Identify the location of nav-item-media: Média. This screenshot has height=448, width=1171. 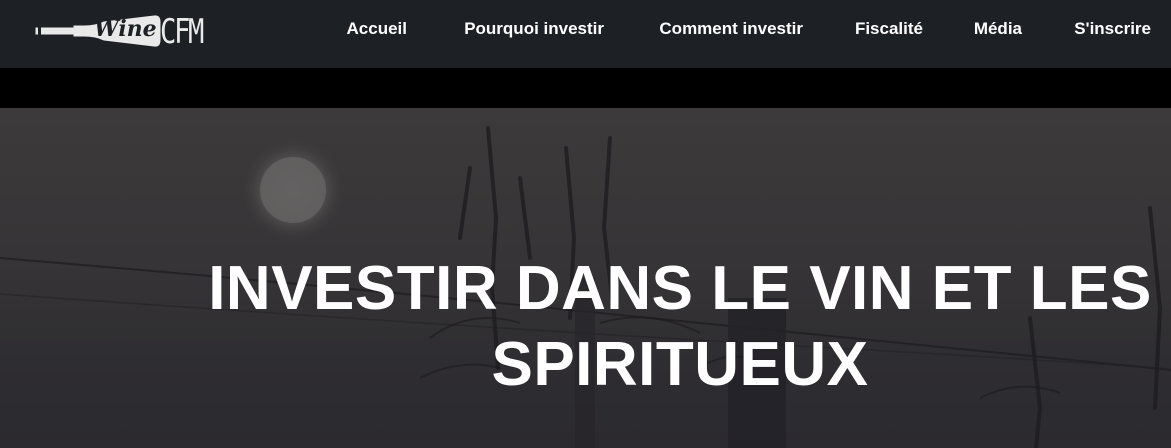
(998, 29).